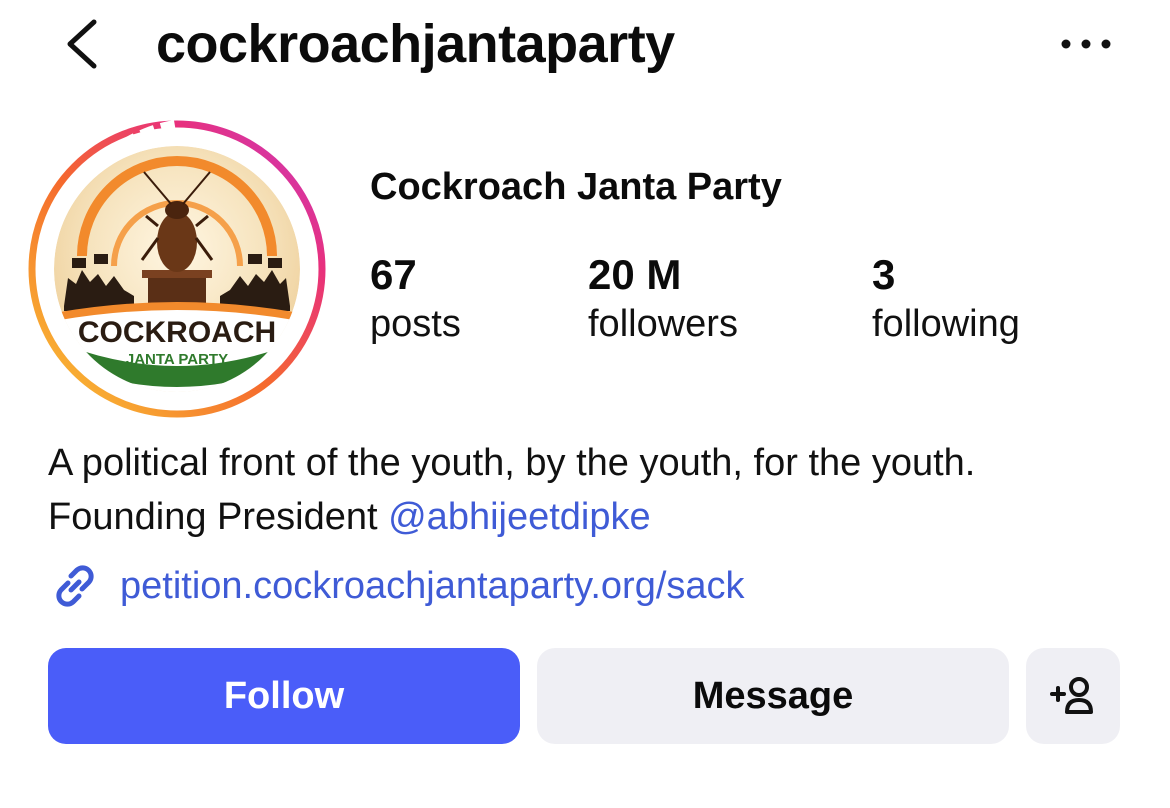 Image resolution: width=1170 pixels, height=808 pixels. I want to click on external-link-text: petition.cockroachjantaparty.org/sack, so click(432, 586).